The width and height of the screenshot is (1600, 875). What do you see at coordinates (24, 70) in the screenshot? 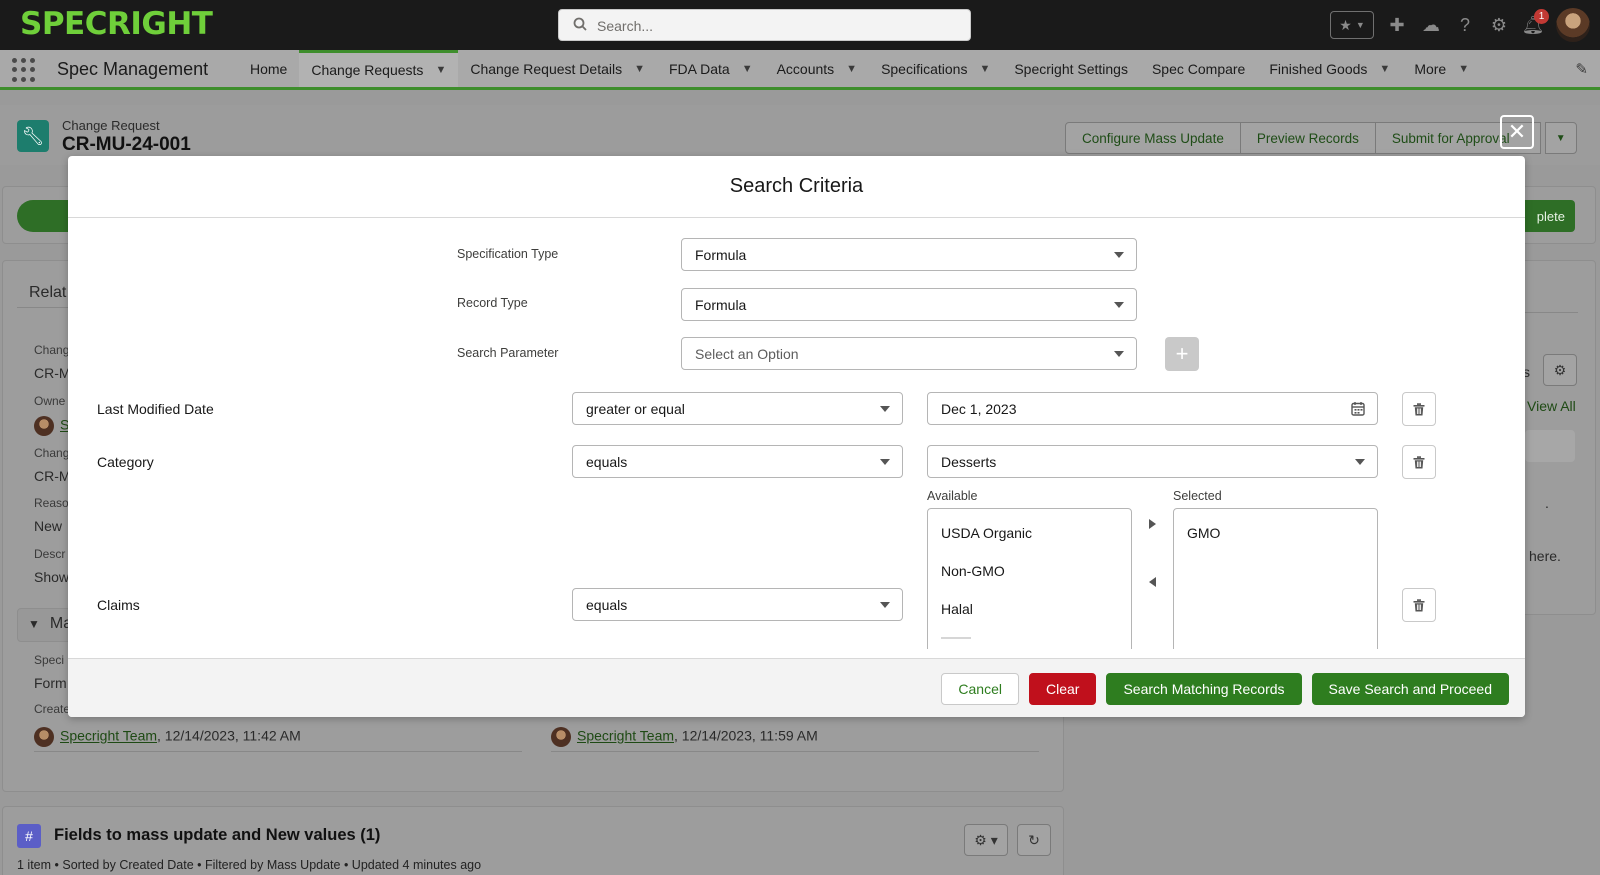
I see `app-launcher-icon` at bounding box center [24, 70].